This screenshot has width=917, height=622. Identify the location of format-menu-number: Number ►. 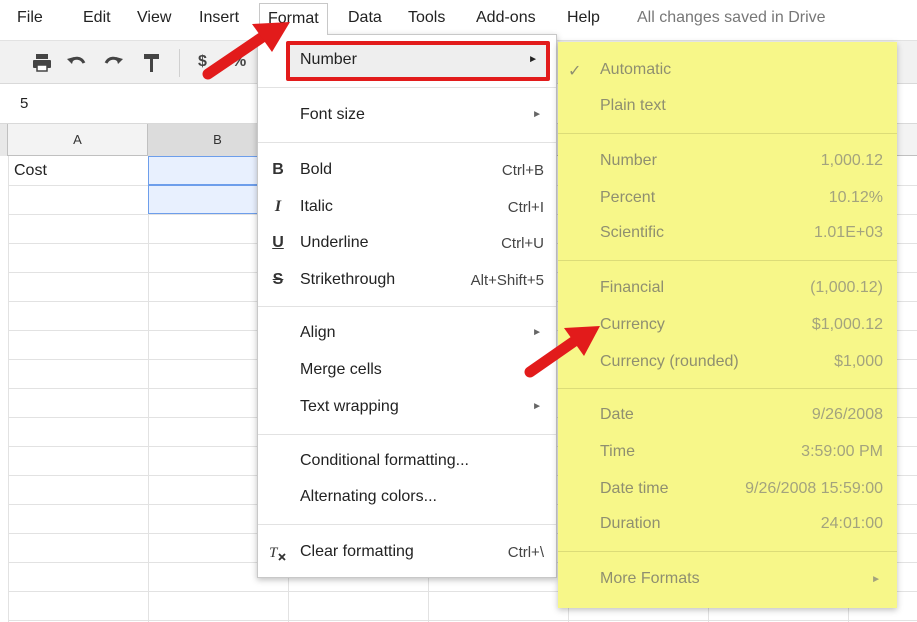
(407, 61).